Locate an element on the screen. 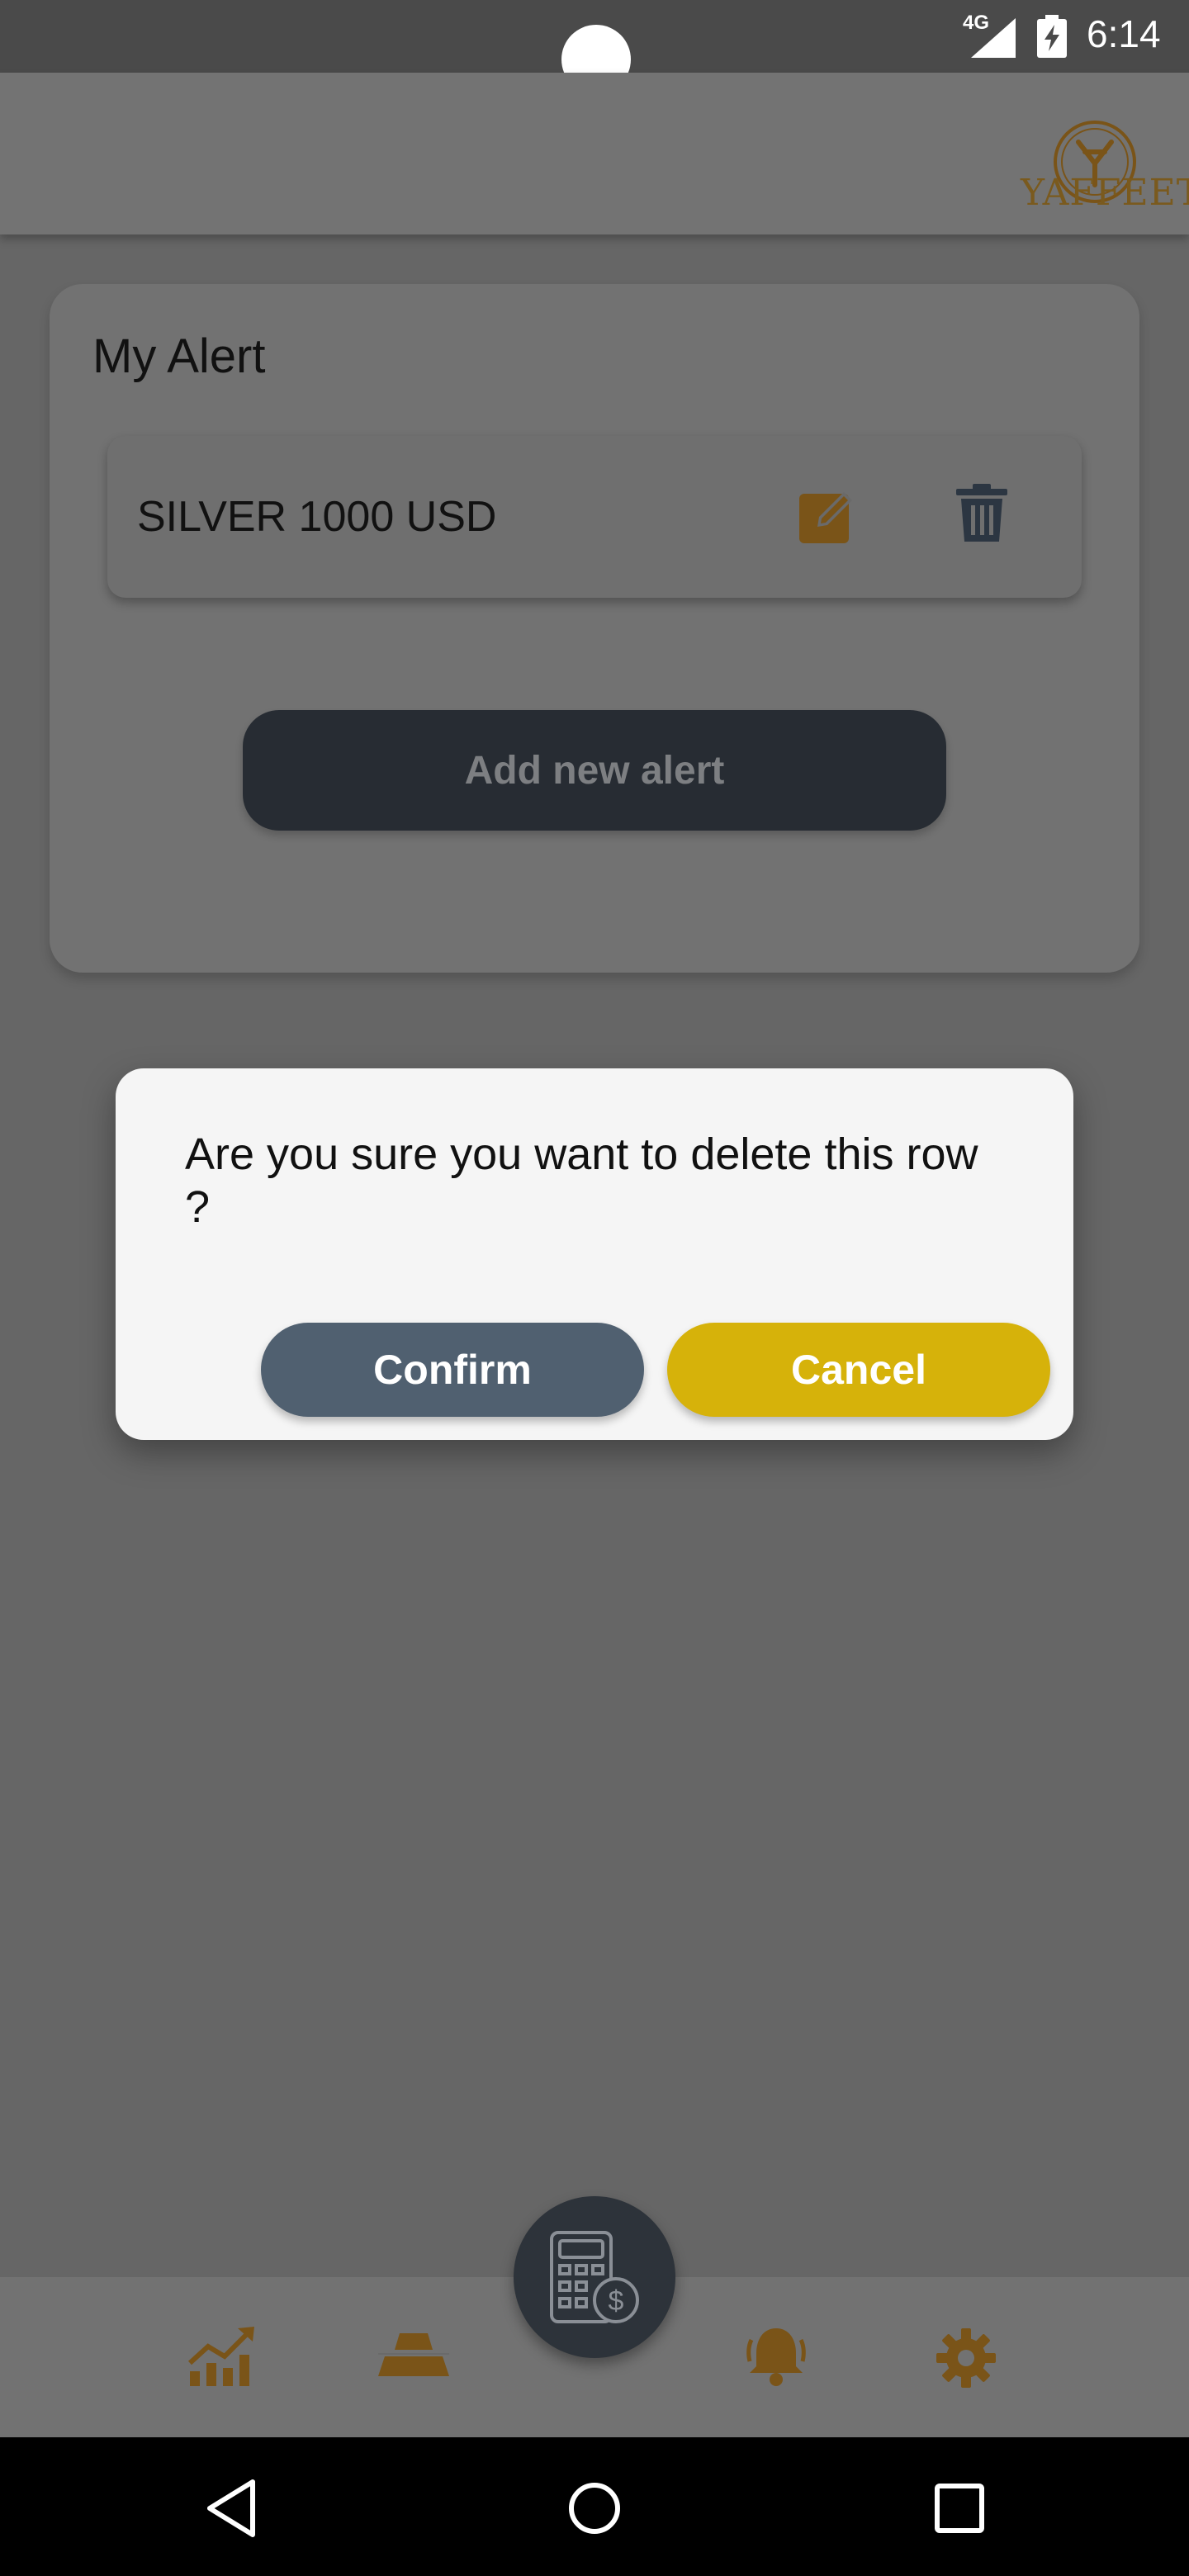  logo-text: YAFFEET is located at coordinates (1105, 193).